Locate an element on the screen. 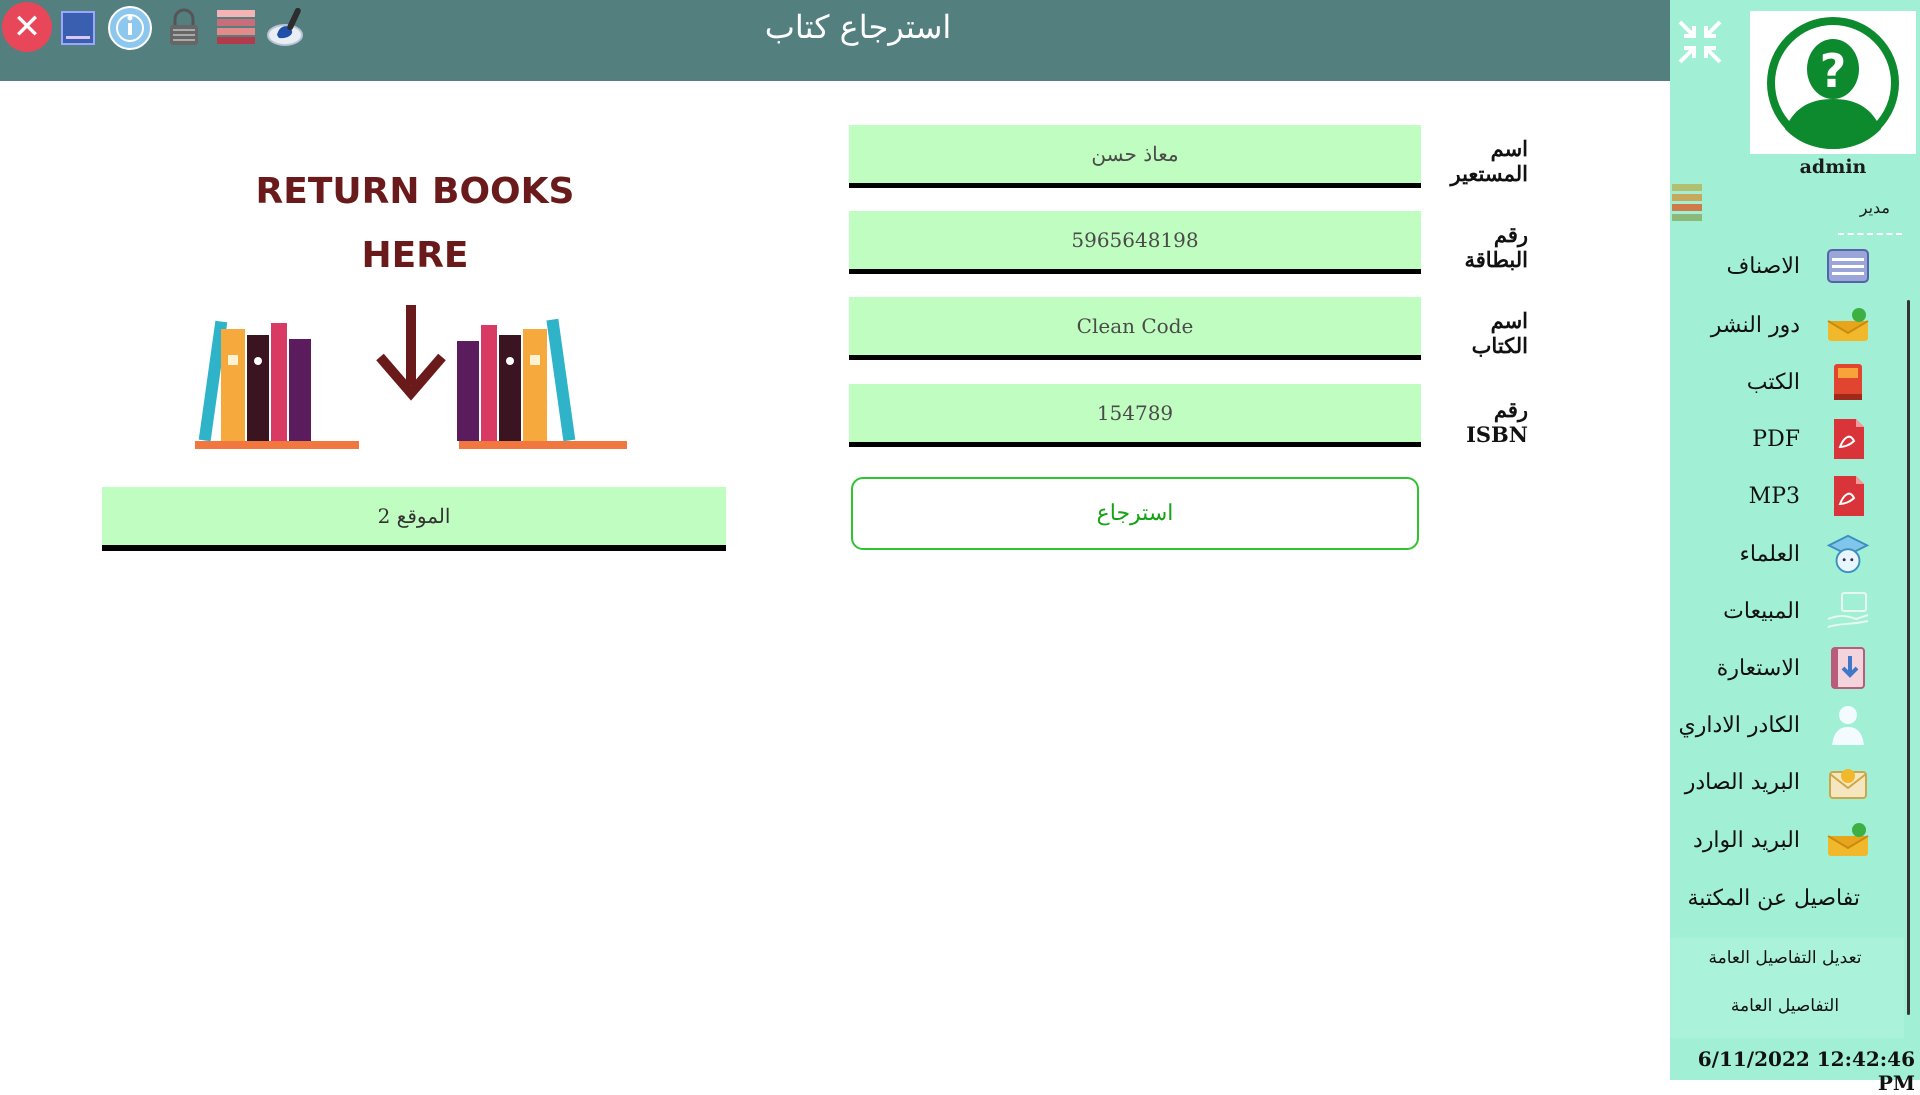 The width and height of the screenshot is (1920, 1095). sidebar-item-label: الكادر الاداري is located at coordinates (1739, 725).